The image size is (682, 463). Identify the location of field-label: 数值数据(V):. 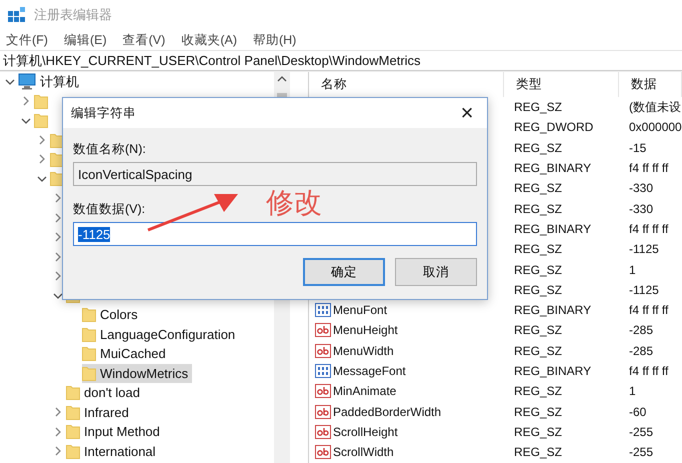
(109, 209).